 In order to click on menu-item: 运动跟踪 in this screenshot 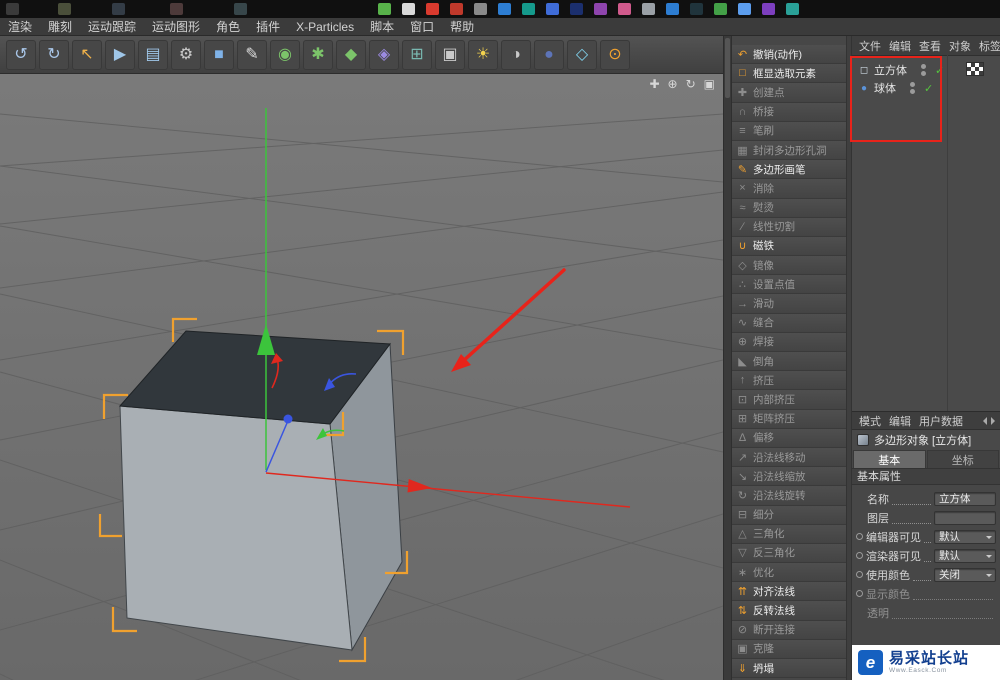, I will do `click(112, 26)`.